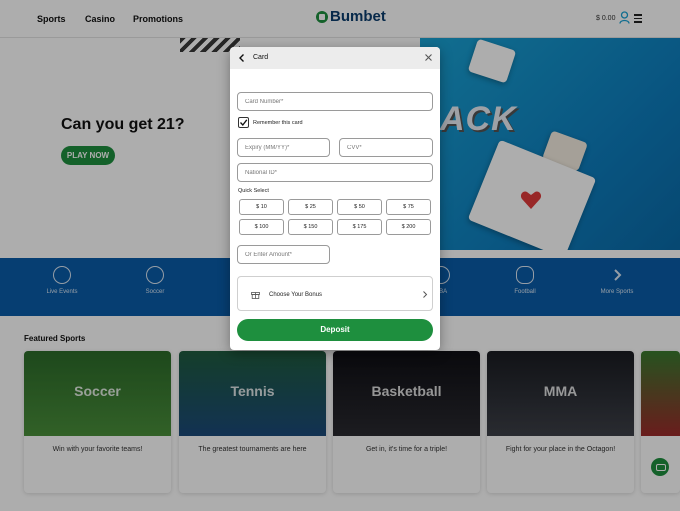  What do you see at coordinates (283, 254) in the screenshot?
I see `other-amount-input` at bounding box center [283, 254].